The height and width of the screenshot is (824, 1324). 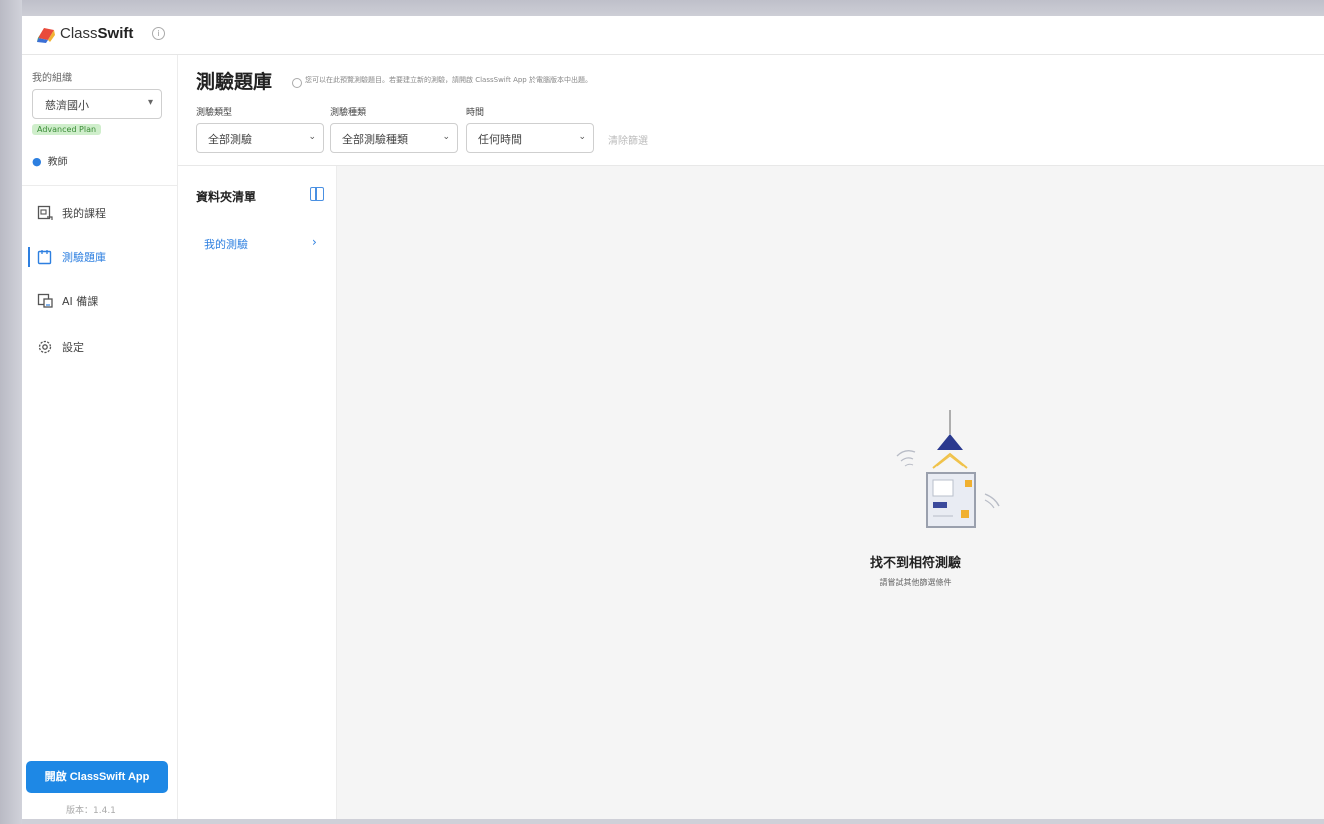 What do you see at coordinates (475, 113) in the screenshot?
I see `filter-time-label: 時間` at bounding box center [475, 113].